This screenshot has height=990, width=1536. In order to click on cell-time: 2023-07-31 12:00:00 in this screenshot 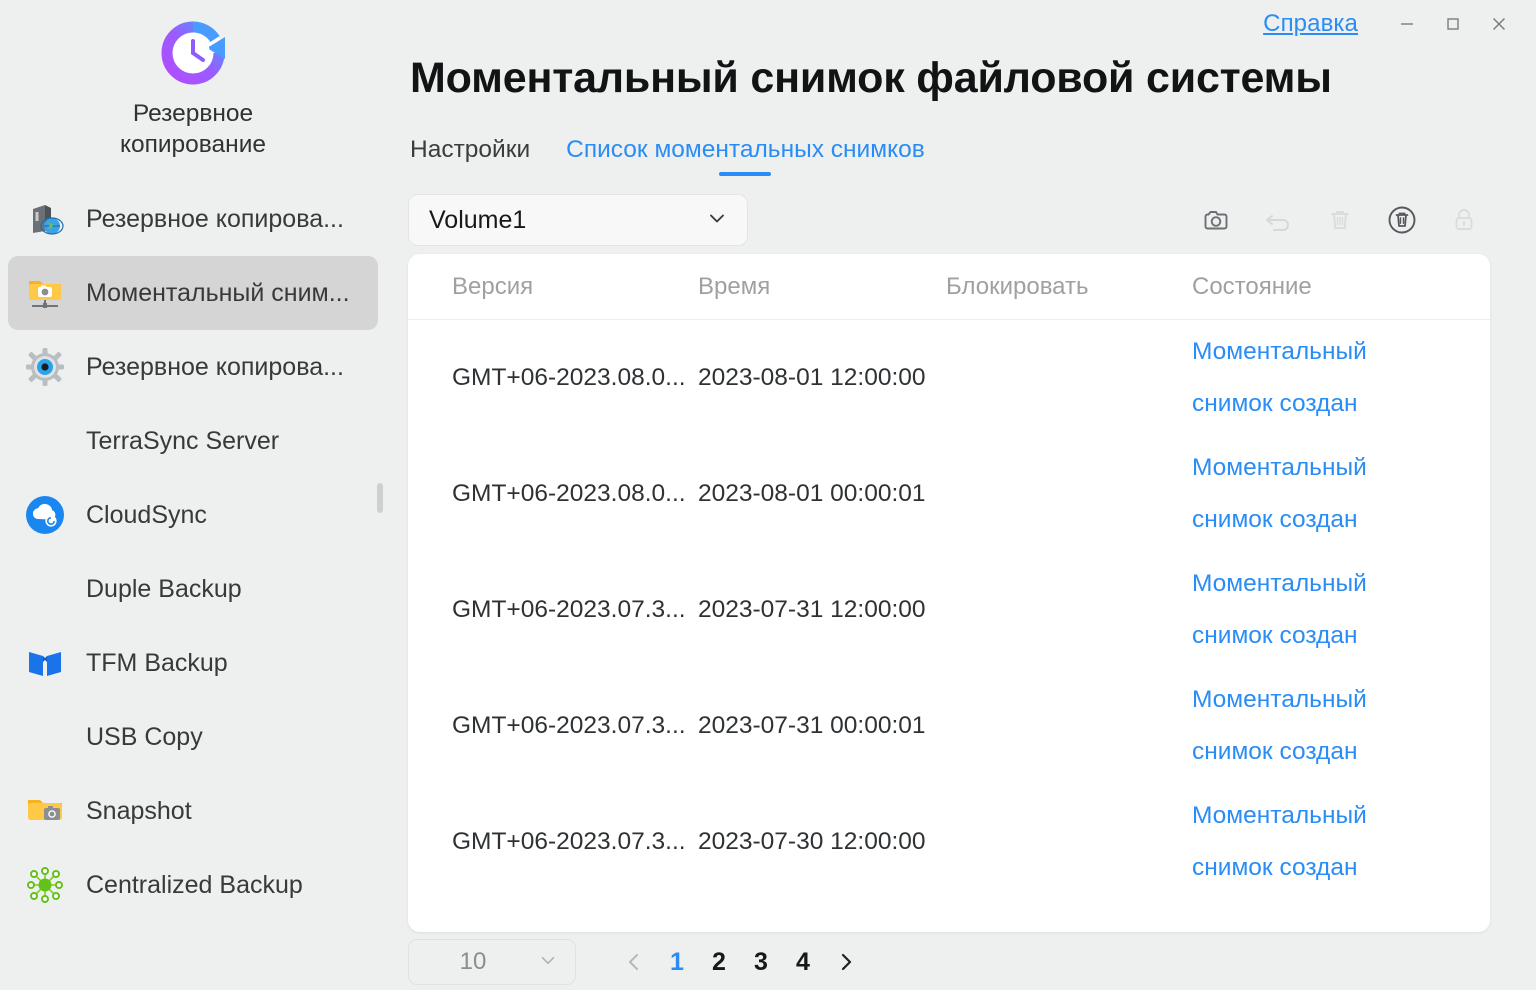, I will do `click(812, 609)`.